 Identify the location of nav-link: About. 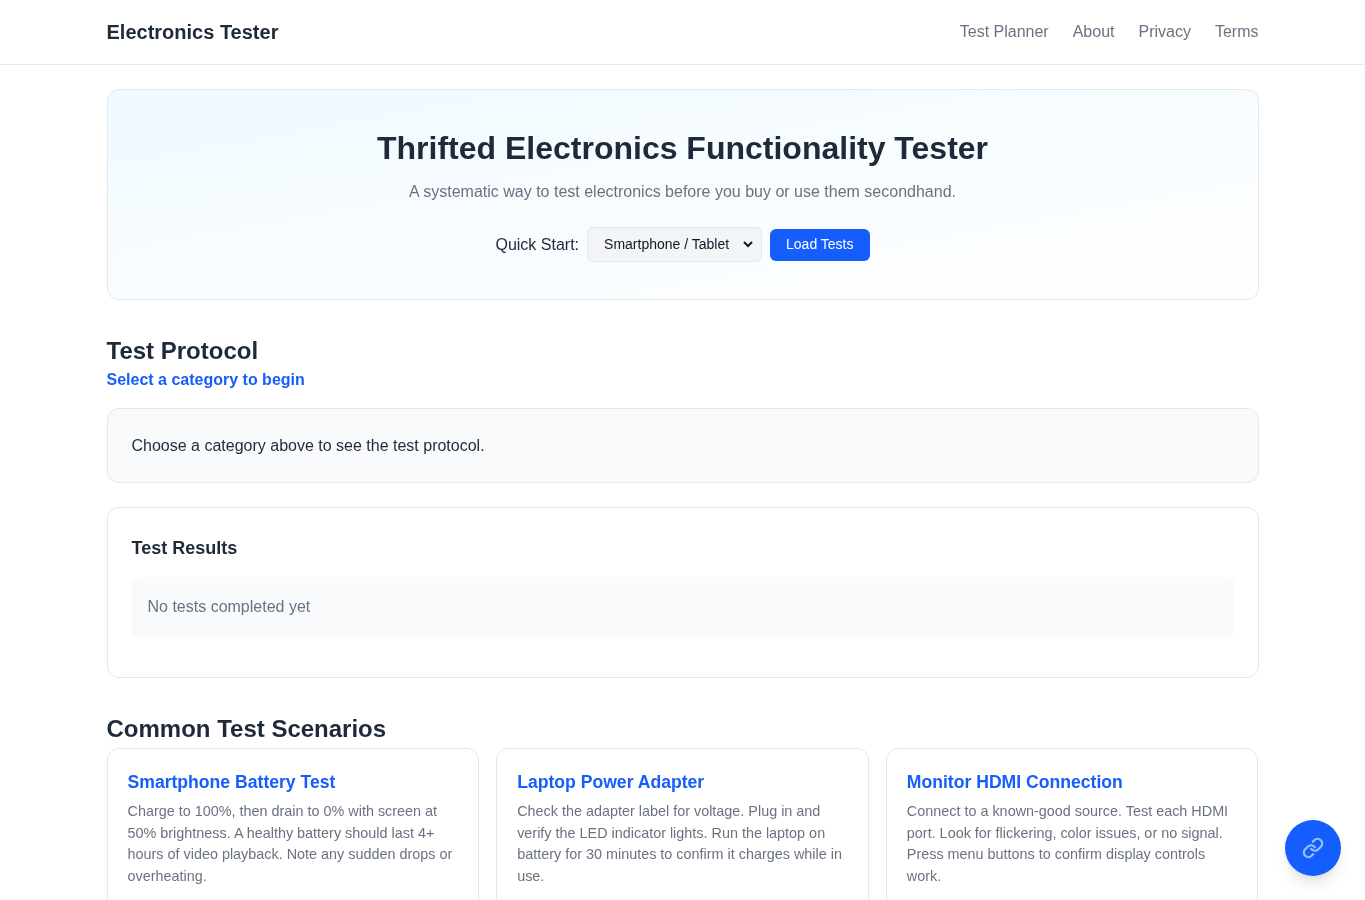
(1093, 32).